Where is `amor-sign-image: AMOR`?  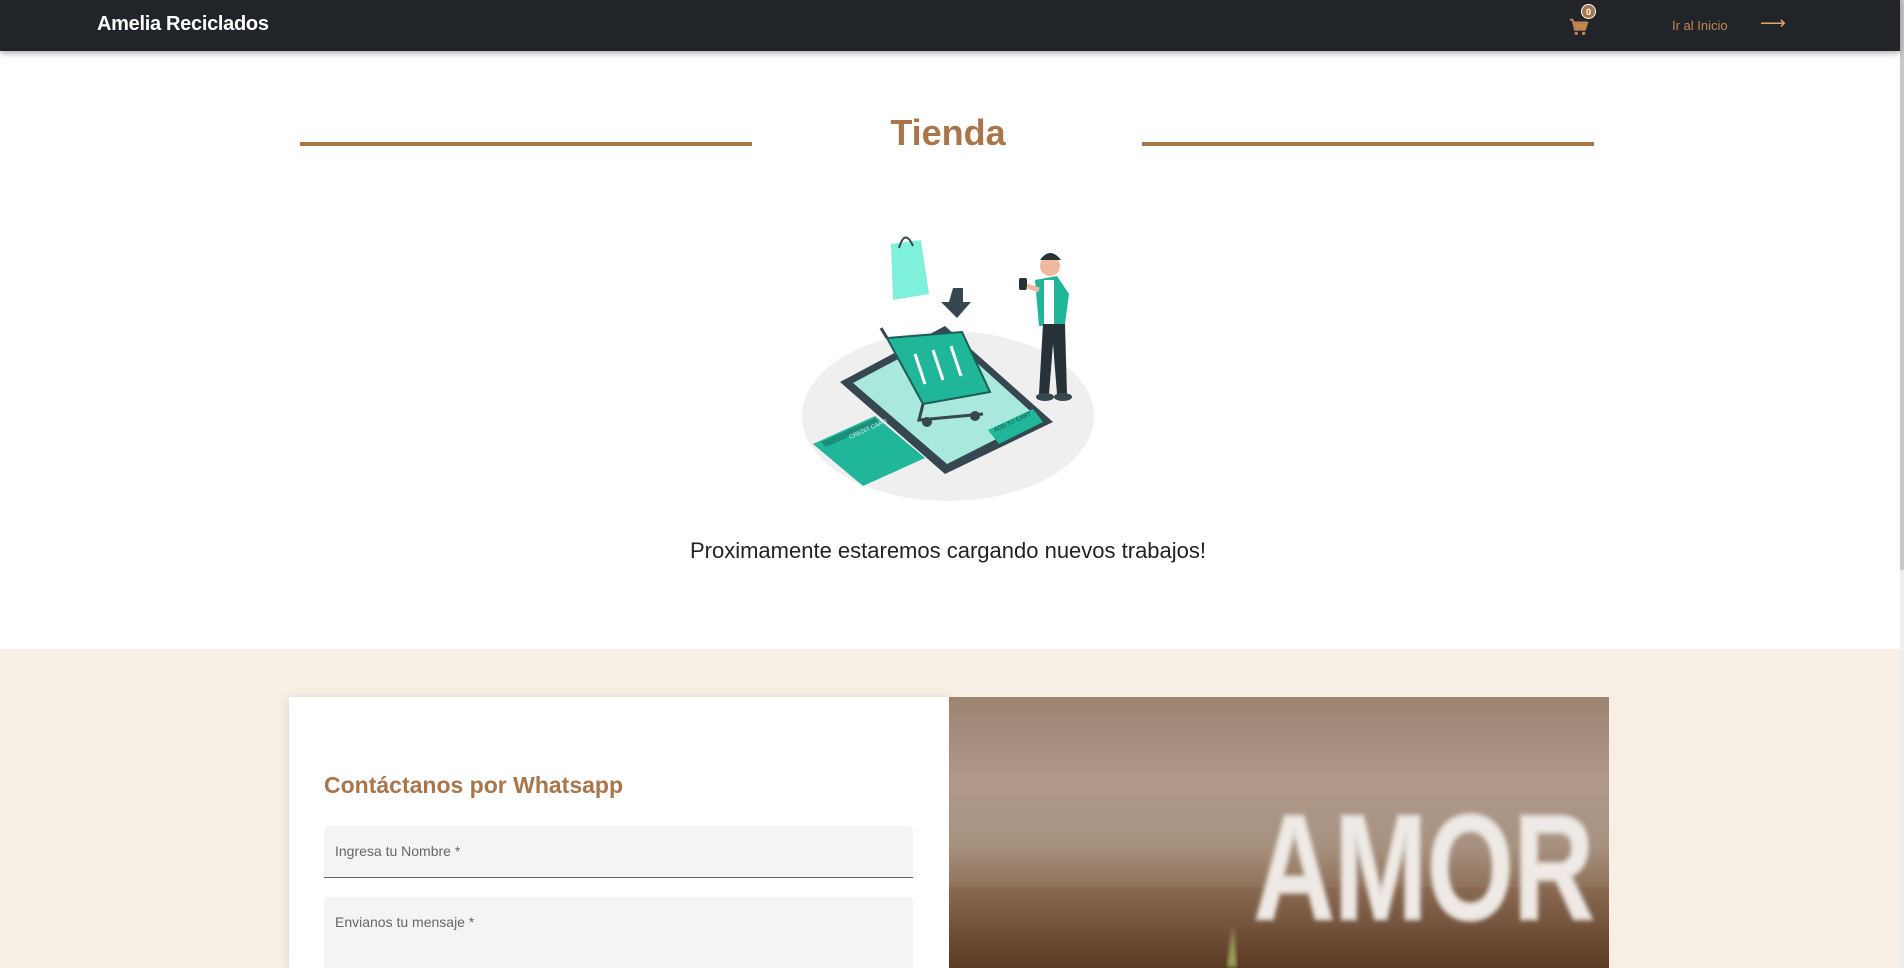
amor-sign-image: AMOR is located at coordinates (1279, 875).